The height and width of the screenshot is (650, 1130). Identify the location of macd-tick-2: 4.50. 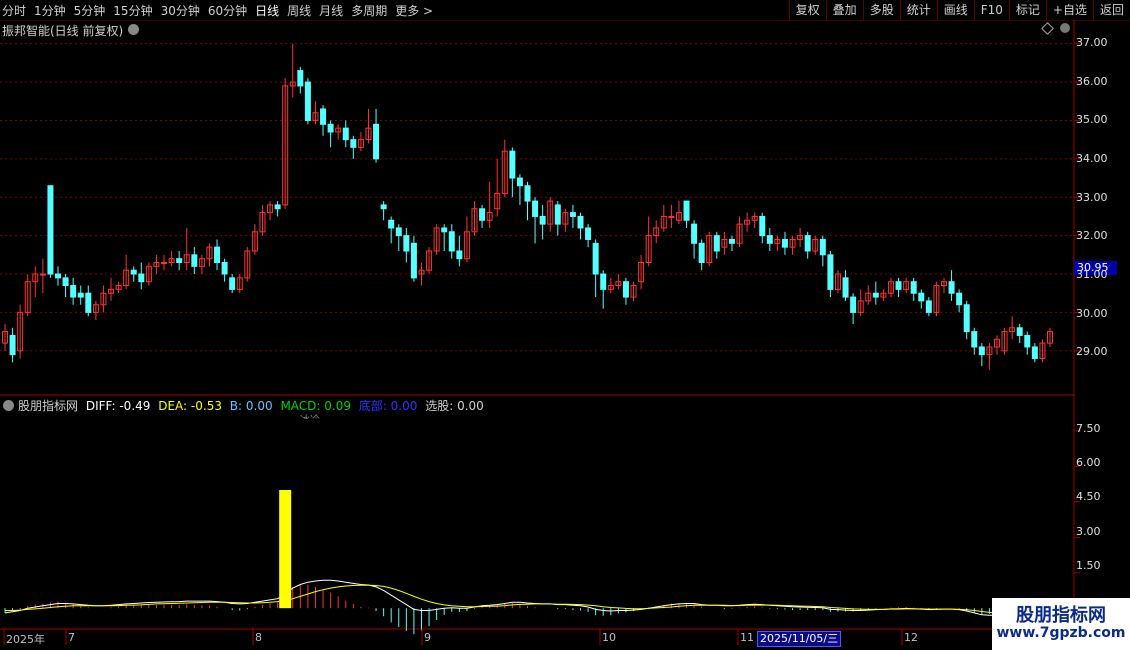
(1088, 496).